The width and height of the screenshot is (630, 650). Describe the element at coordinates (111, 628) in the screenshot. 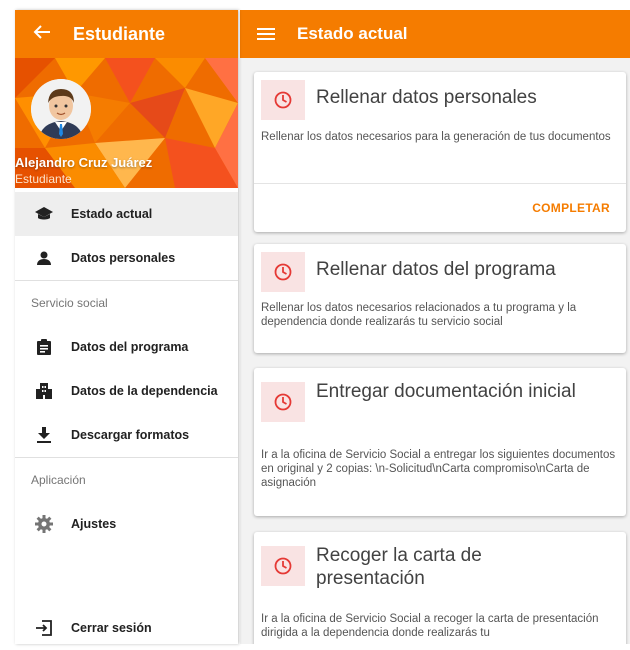

I see `logout-label: Cerrar sesión` at that location.